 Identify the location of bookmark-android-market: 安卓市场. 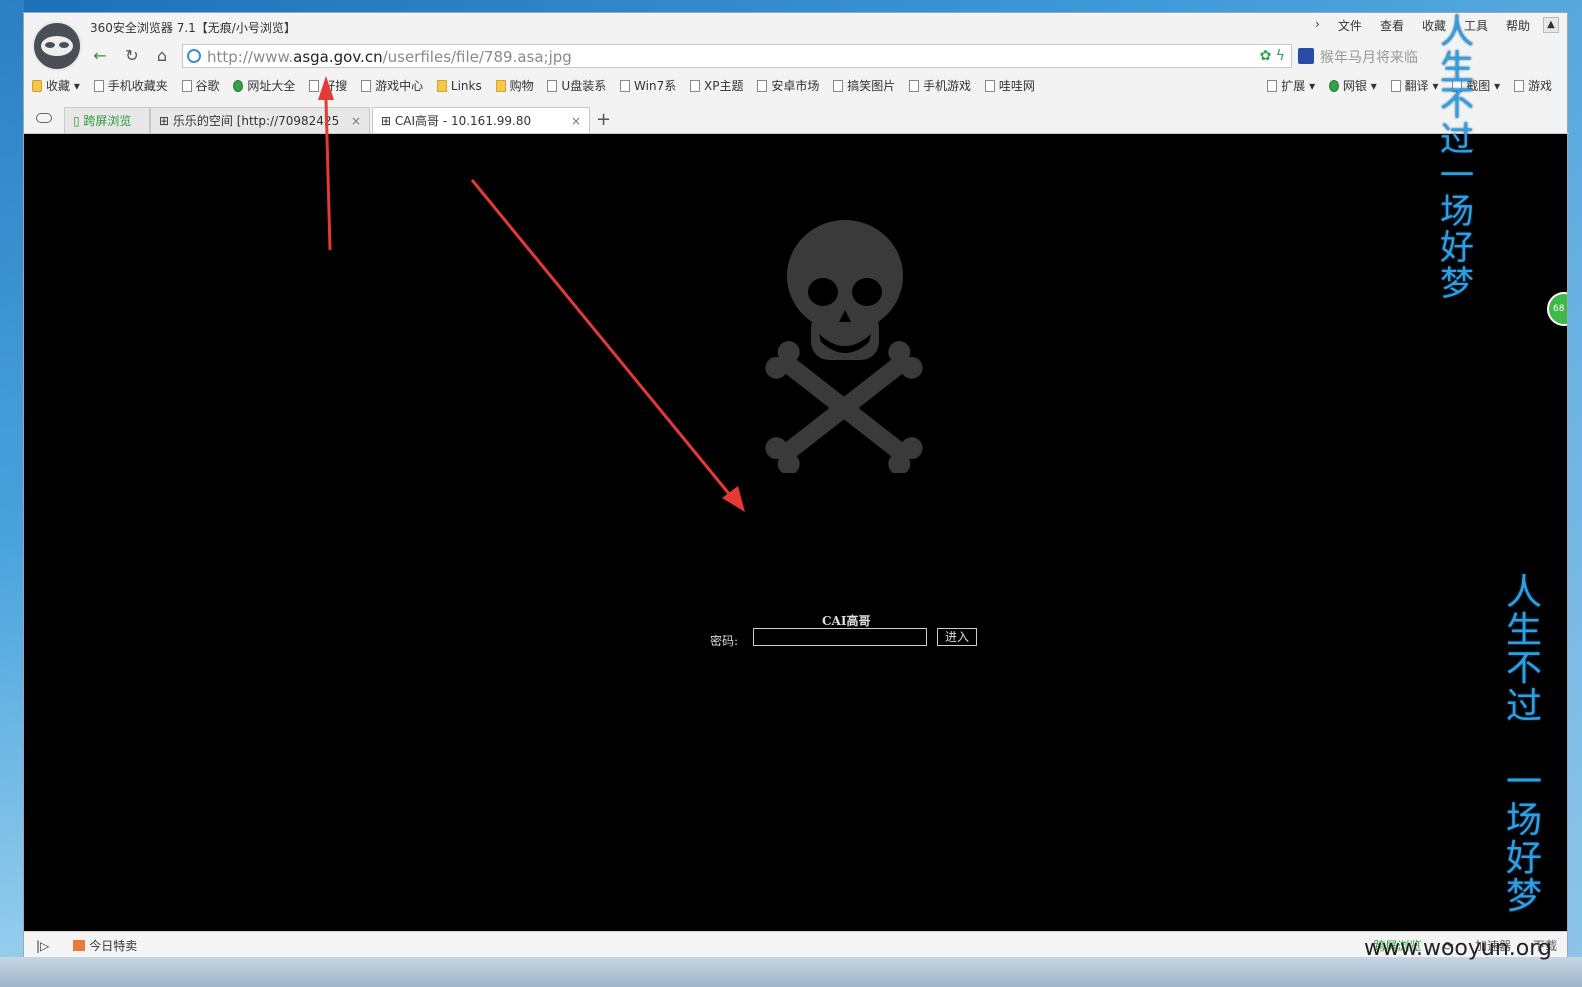
(788, 85).